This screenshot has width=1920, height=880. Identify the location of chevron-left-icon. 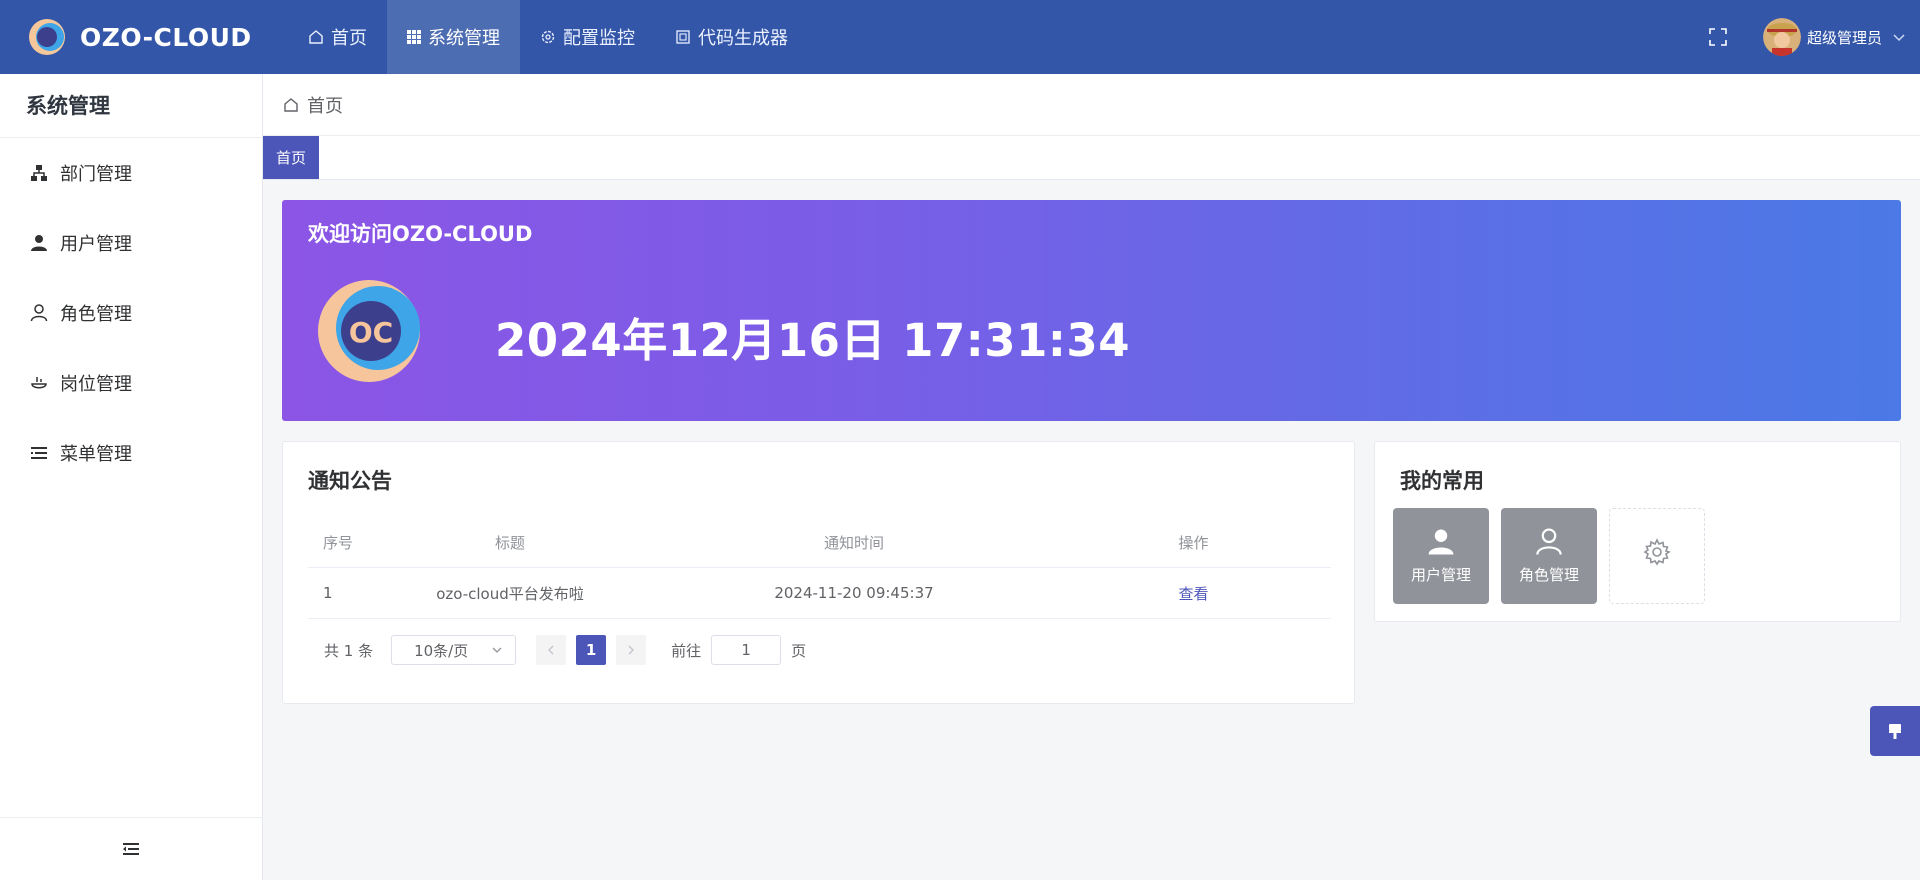
(551, 650).